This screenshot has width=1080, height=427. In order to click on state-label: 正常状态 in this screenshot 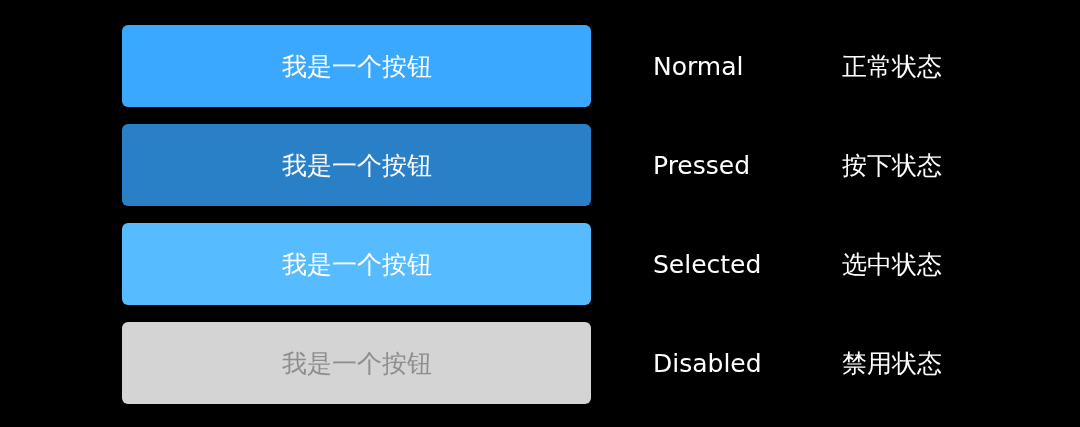, I will do `click(892, 66)`.